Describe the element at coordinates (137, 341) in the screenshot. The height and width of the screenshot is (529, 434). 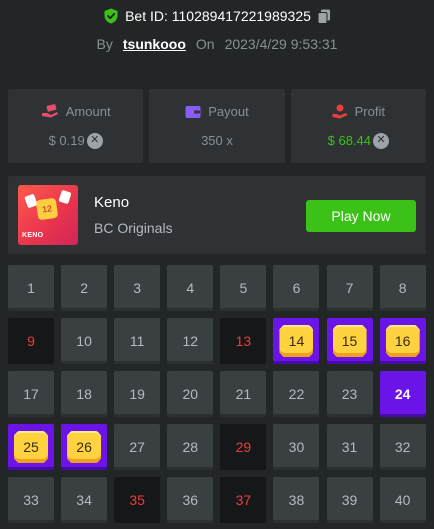
I see `keno-cell: 11` at that location.